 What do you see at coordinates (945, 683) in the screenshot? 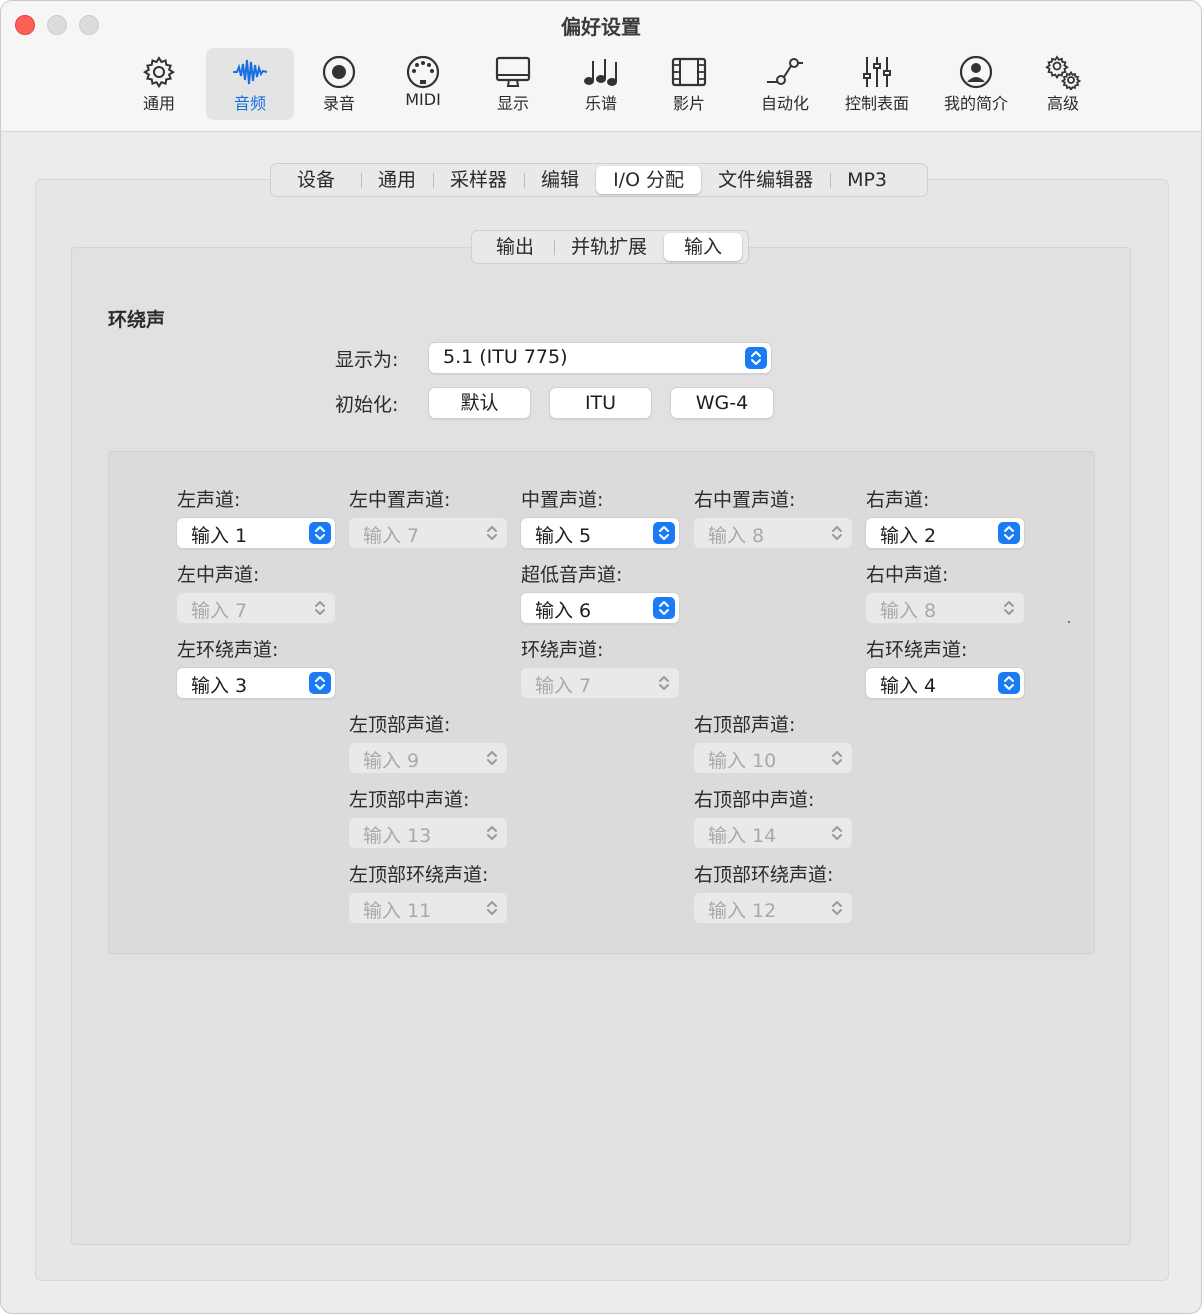
I see `right-surround-input-popup: 输入 4` at bounding box center [945, 683].